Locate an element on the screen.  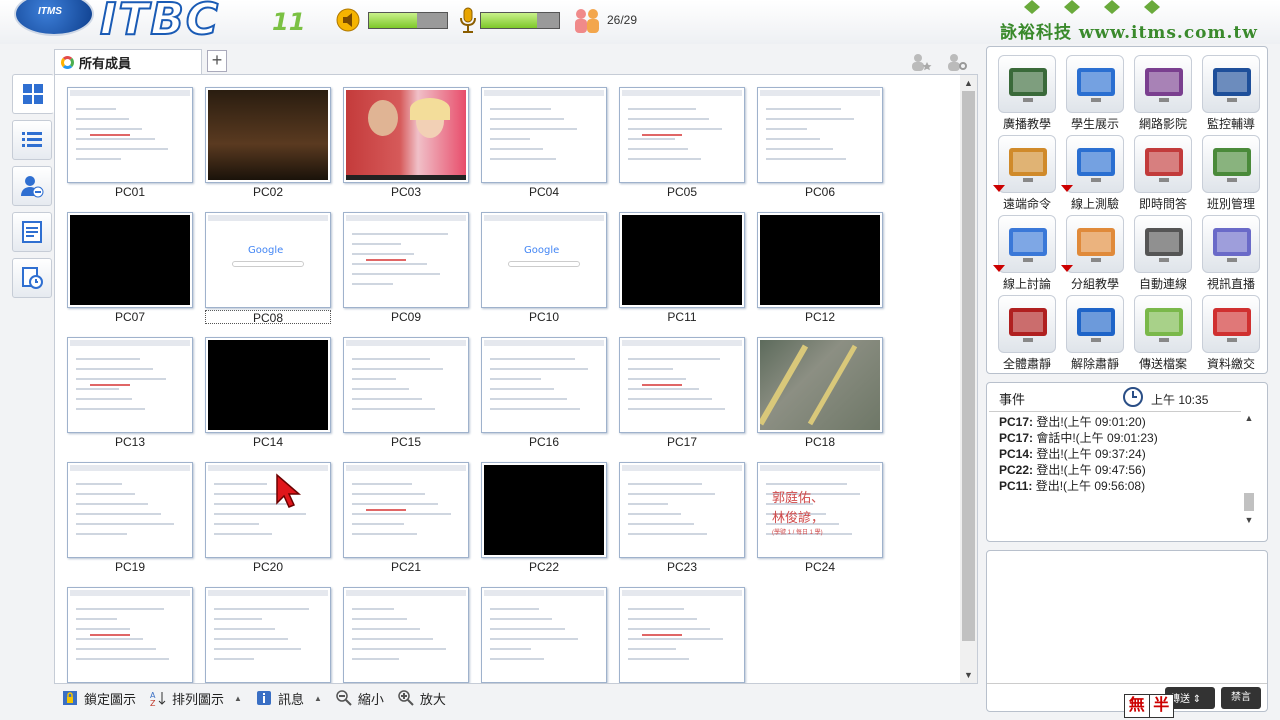
pc-thumbnail: PC11 is located at coordinates (682, 268).